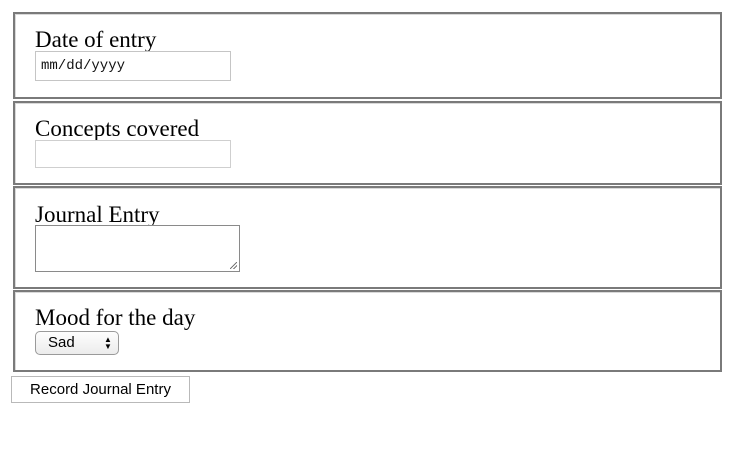  I want to click on journal-entry-textarea, so click(137, 248).